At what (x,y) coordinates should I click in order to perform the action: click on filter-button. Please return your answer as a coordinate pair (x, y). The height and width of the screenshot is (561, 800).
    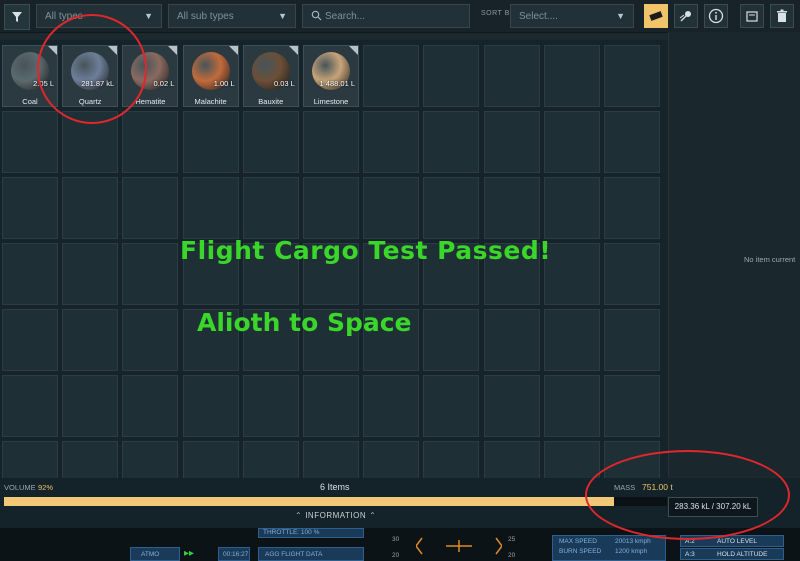
    Looking at the image, I should click on (17, 17).